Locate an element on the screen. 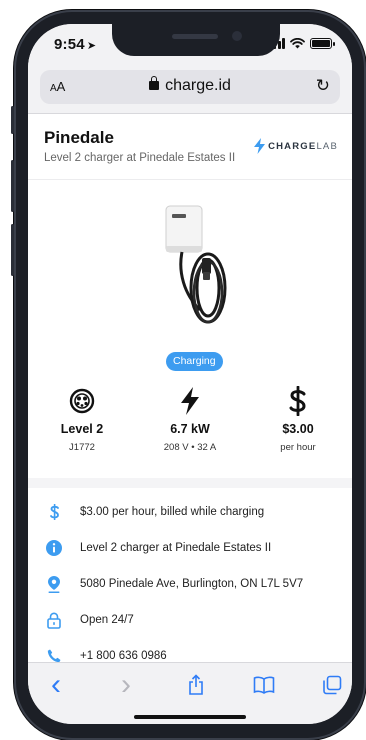 The image size is (366, 740). list-item: Level 2 charger at Pinedale Estates II is located at coordinates (190, 548).